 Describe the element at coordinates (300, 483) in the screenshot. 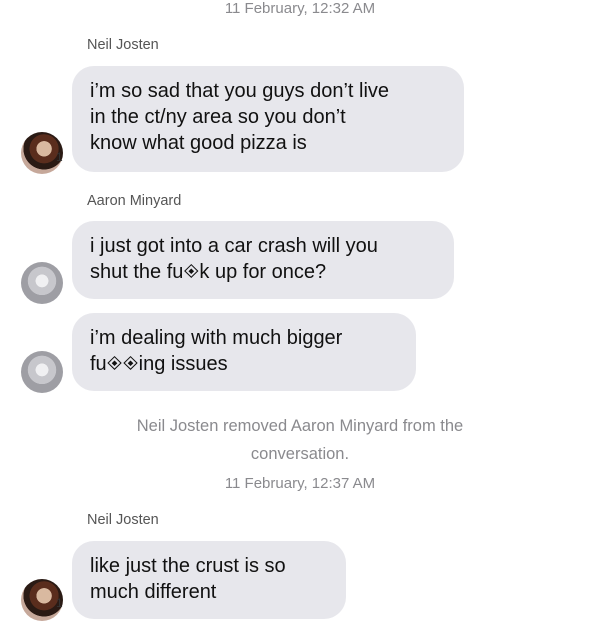

I see `timestamp: 11 February, 12:37 AM` at that location.